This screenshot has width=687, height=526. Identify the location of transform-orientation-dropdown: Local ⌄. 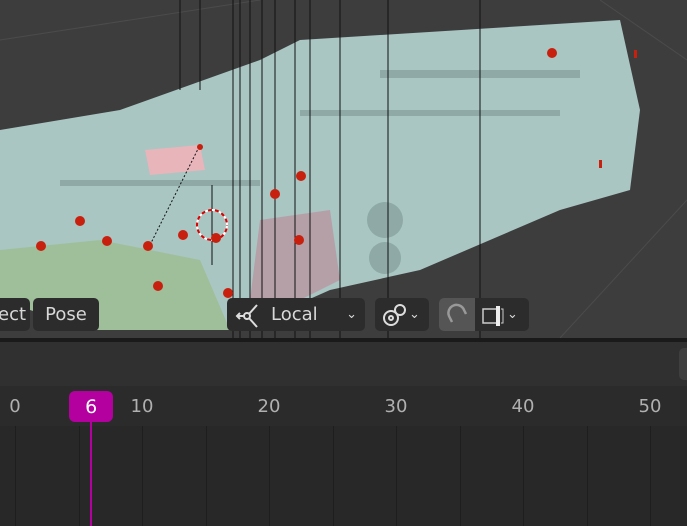
(296, 314).